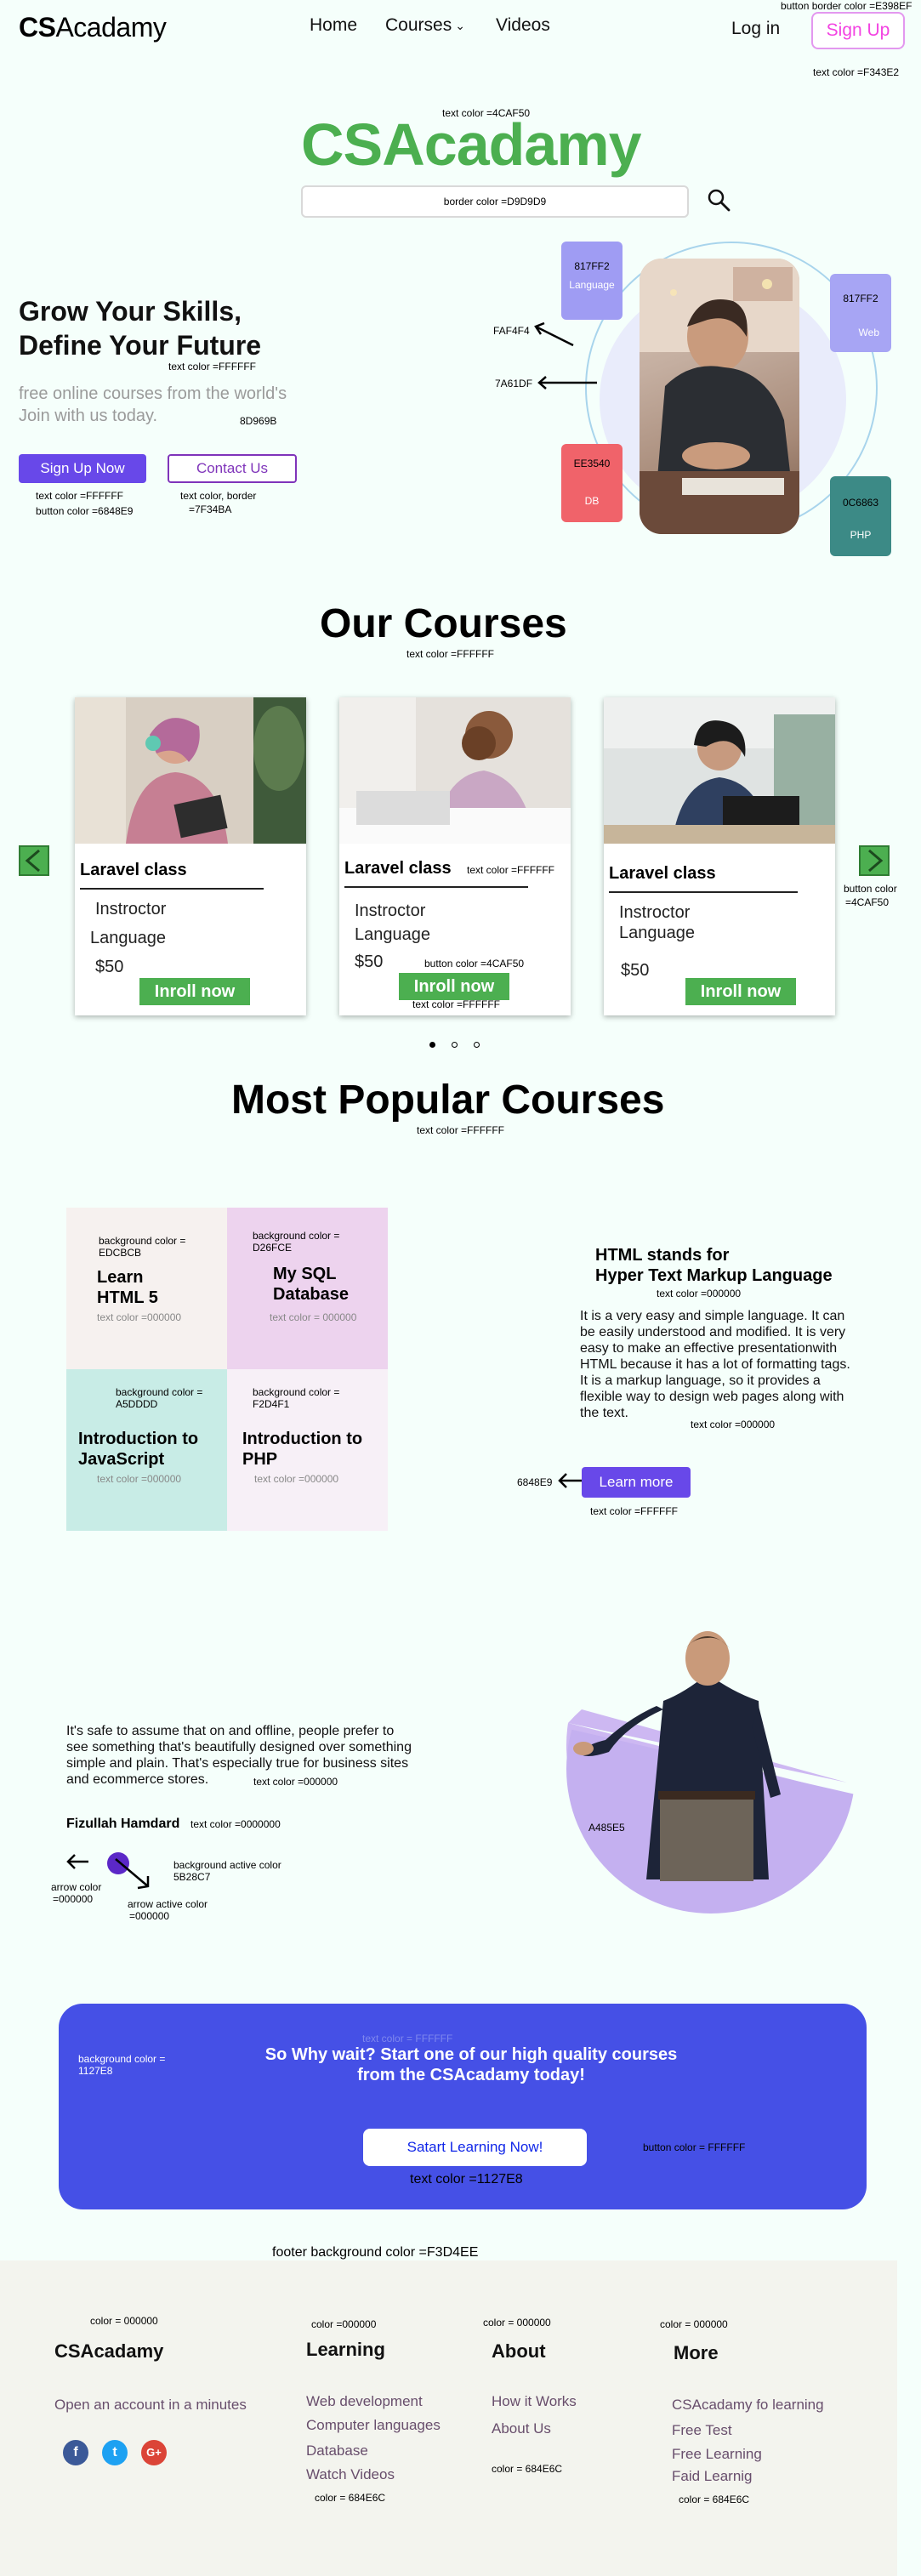 The width and height of the screenshot is (921, 2576). I want to click on search-input: border color =D9D9D9, so click(495, 201).